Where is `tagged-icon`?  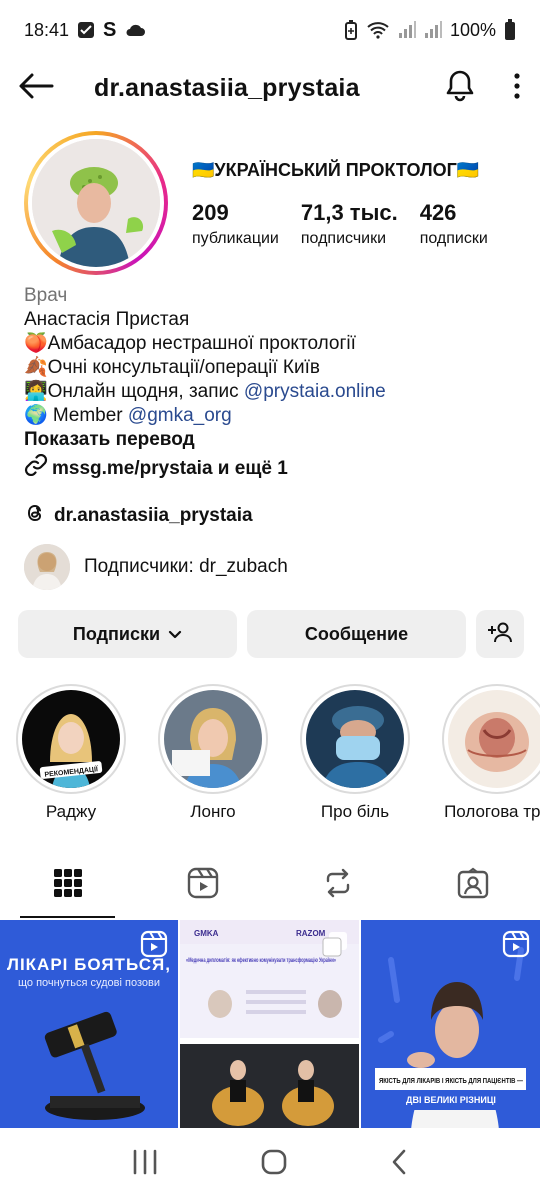 tagged-icon is located at coordinates (473, 885).